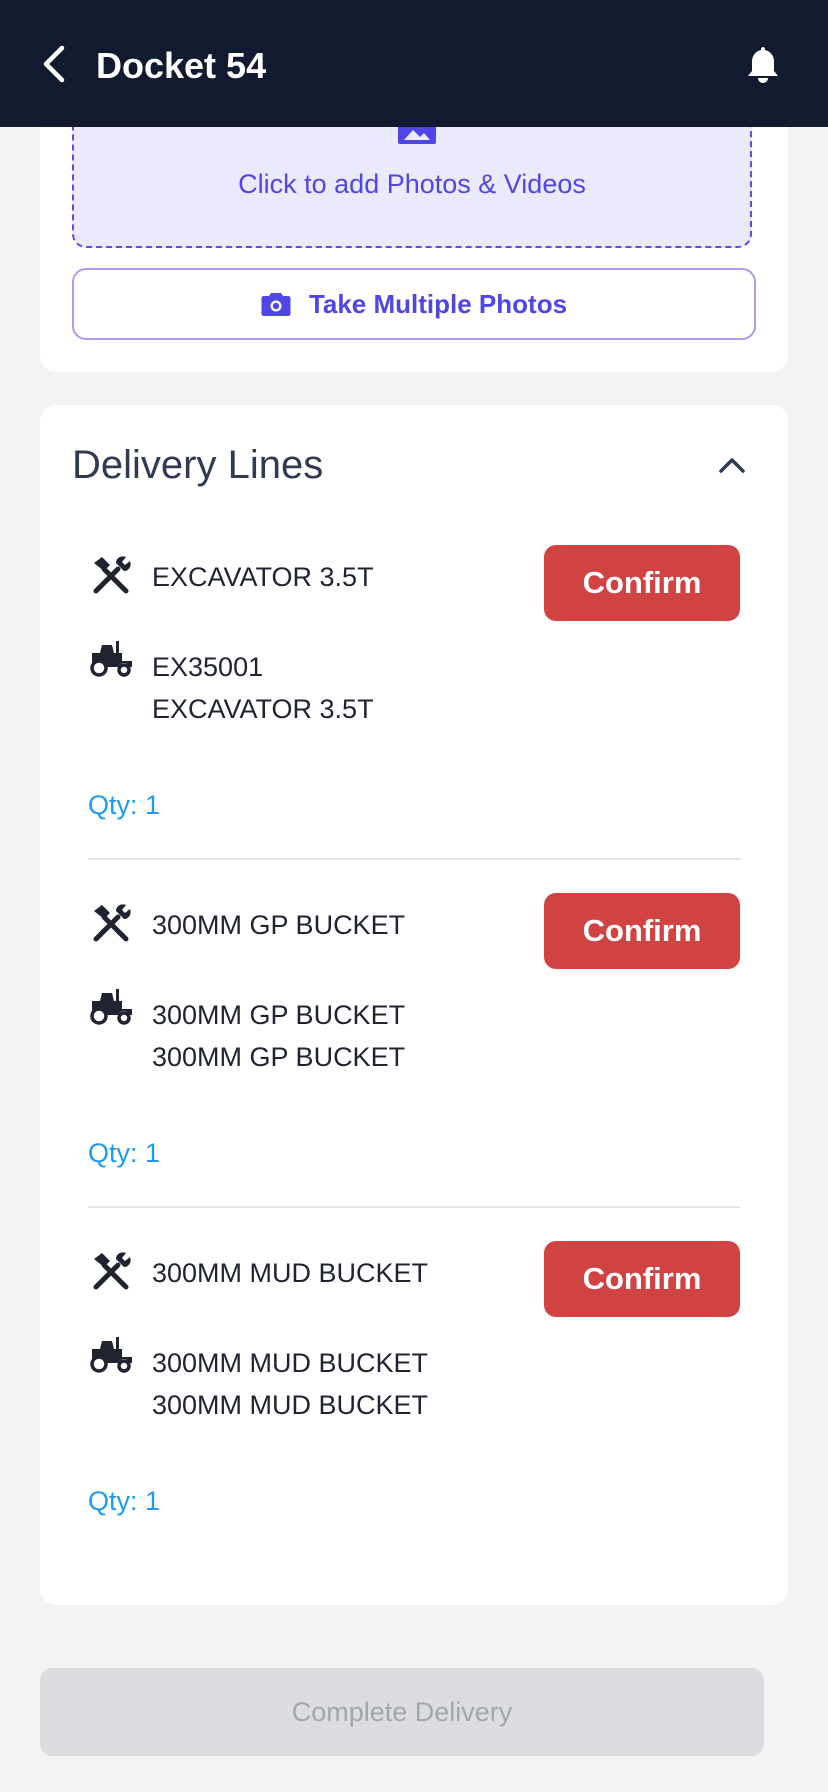  I want to click on dropzone-label: Click to add Photos & Videos, so click(412, 184).